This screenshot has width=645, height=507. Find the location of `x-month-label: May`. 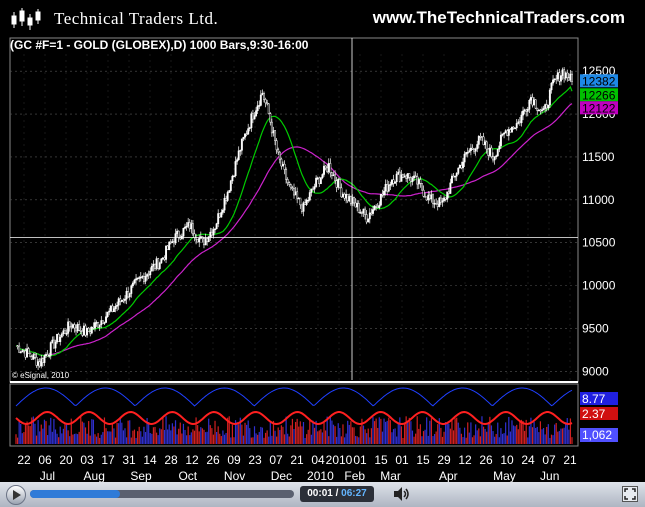

x-month-label: May is located at coordinates (504, 476).